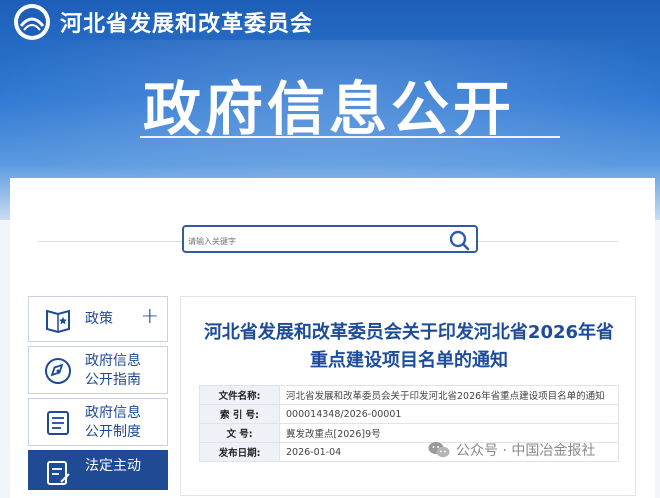 This screenshot has height=498, width=660. Describe the element at coordinates (239, 452) in the screenshot. I see `meta-label: 发布日期:` at that location.